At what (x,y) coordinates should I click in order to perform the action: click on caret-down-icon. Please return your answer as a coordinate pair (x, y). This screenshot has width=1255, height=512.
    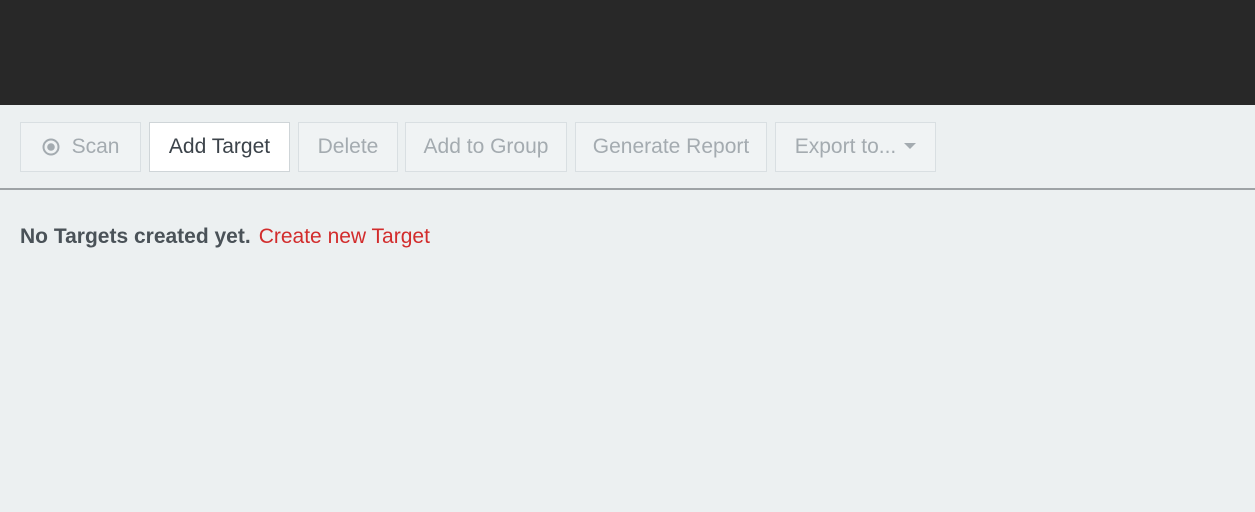
    Looking at the image, I should click on (910, 146).